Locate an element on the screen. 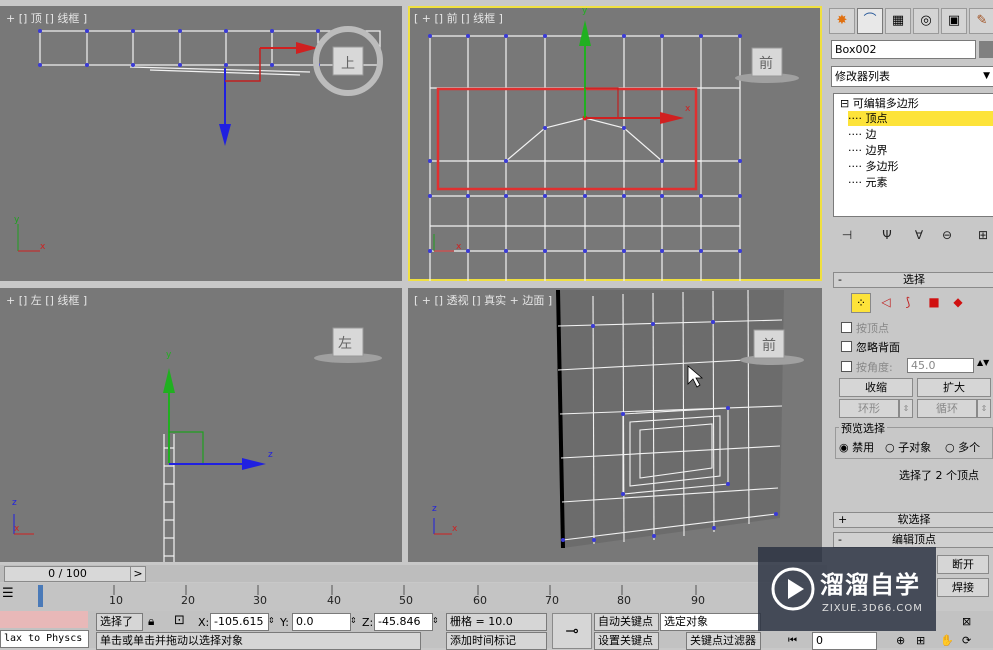  set-key-button: 设置关键点 is located at coordinates (626, 641).